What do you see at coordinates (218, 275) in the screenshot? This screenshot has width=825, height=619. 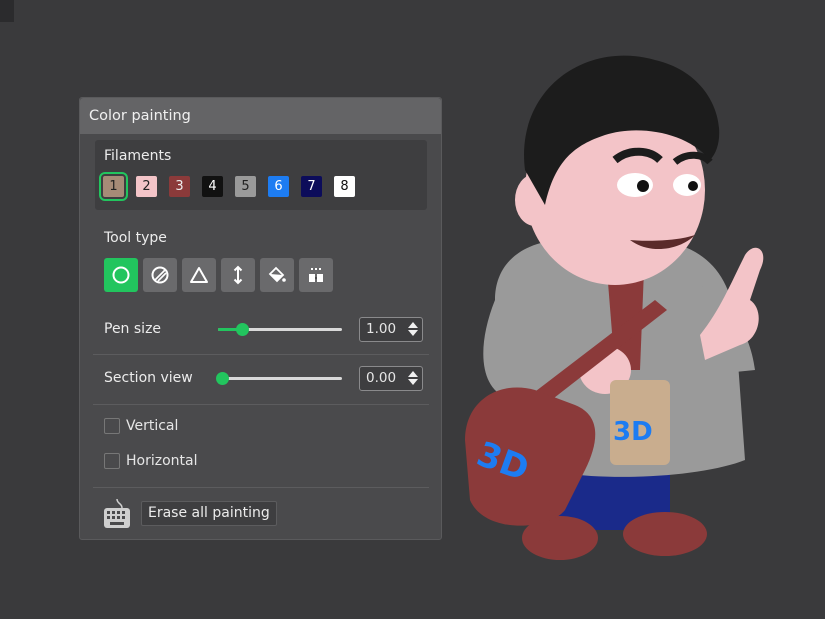 I see `tool-type-buttons` at bounding box center [218, 275].